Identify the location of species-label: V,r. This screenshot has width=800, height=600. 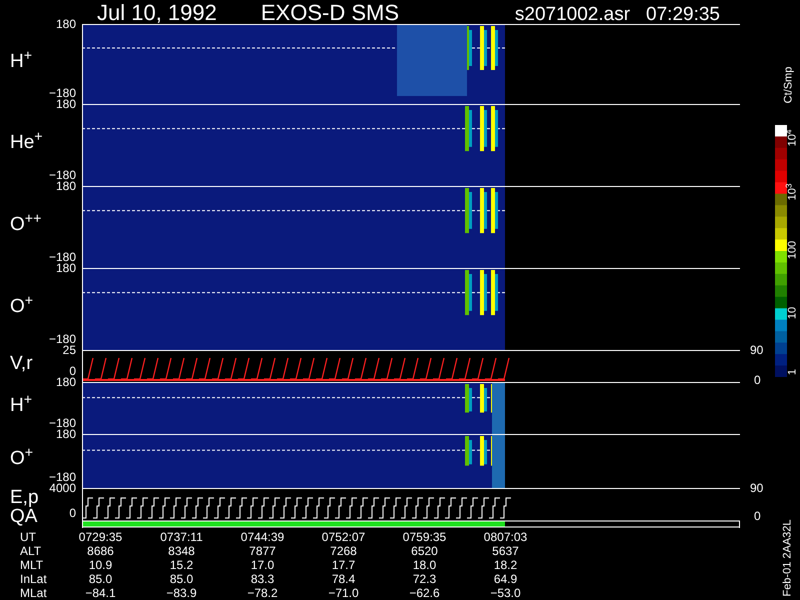
(21, 363).